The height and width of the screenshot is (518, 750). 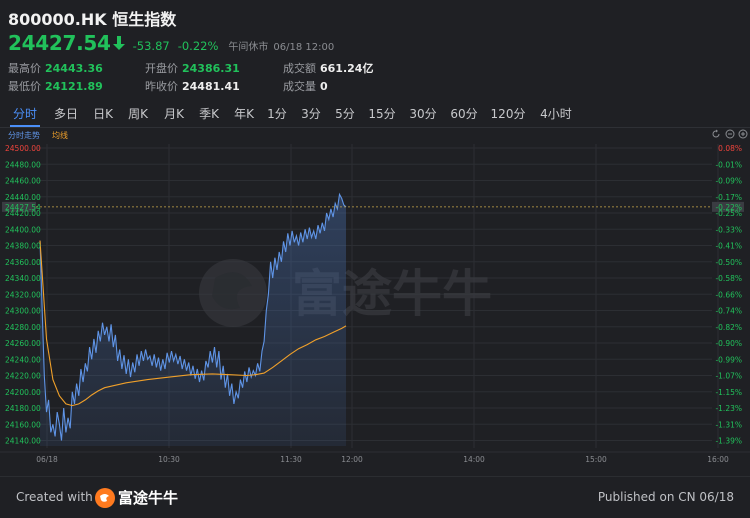 I want to click on tab-15min: 15分, so click(x=382, y=114).